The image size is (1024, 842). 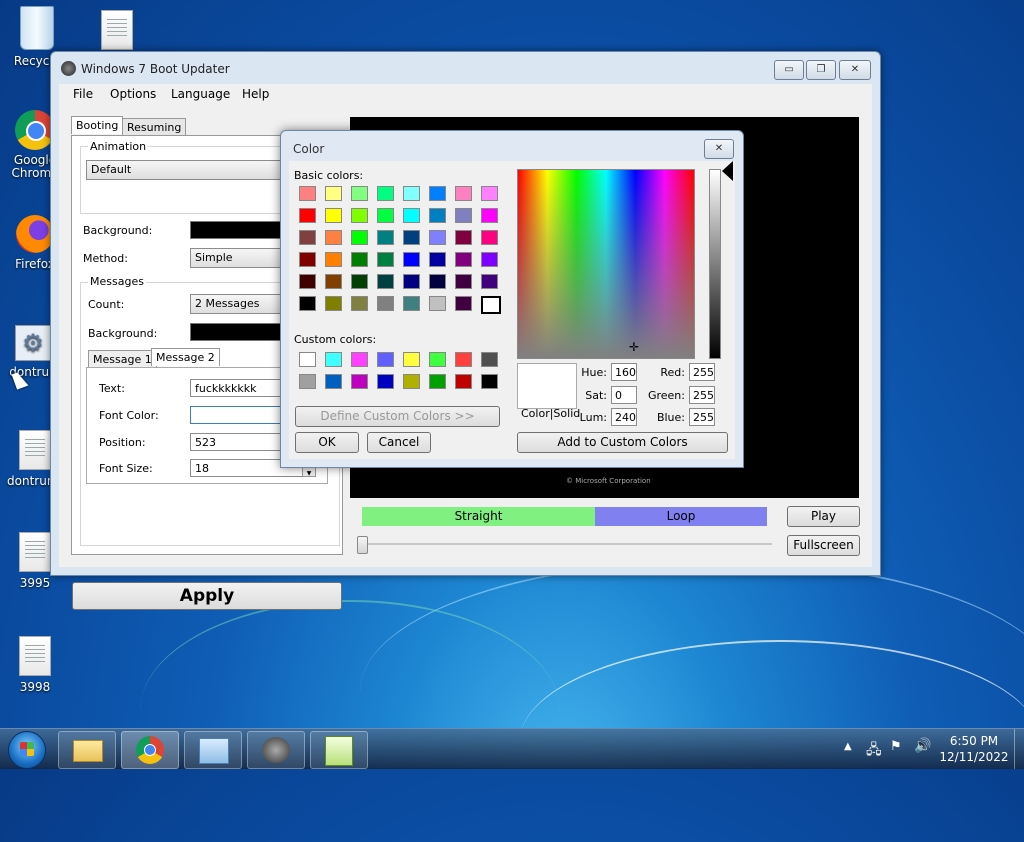 I want to click on show-desktop-button, so click(x=1019, y=749).